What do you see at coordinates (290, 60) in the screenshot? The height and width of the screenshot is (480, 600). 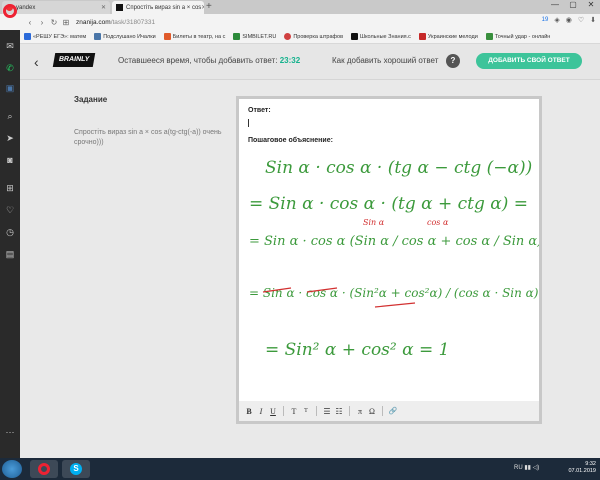 I see `timer: 23:32` at bounding box center [290, 60].